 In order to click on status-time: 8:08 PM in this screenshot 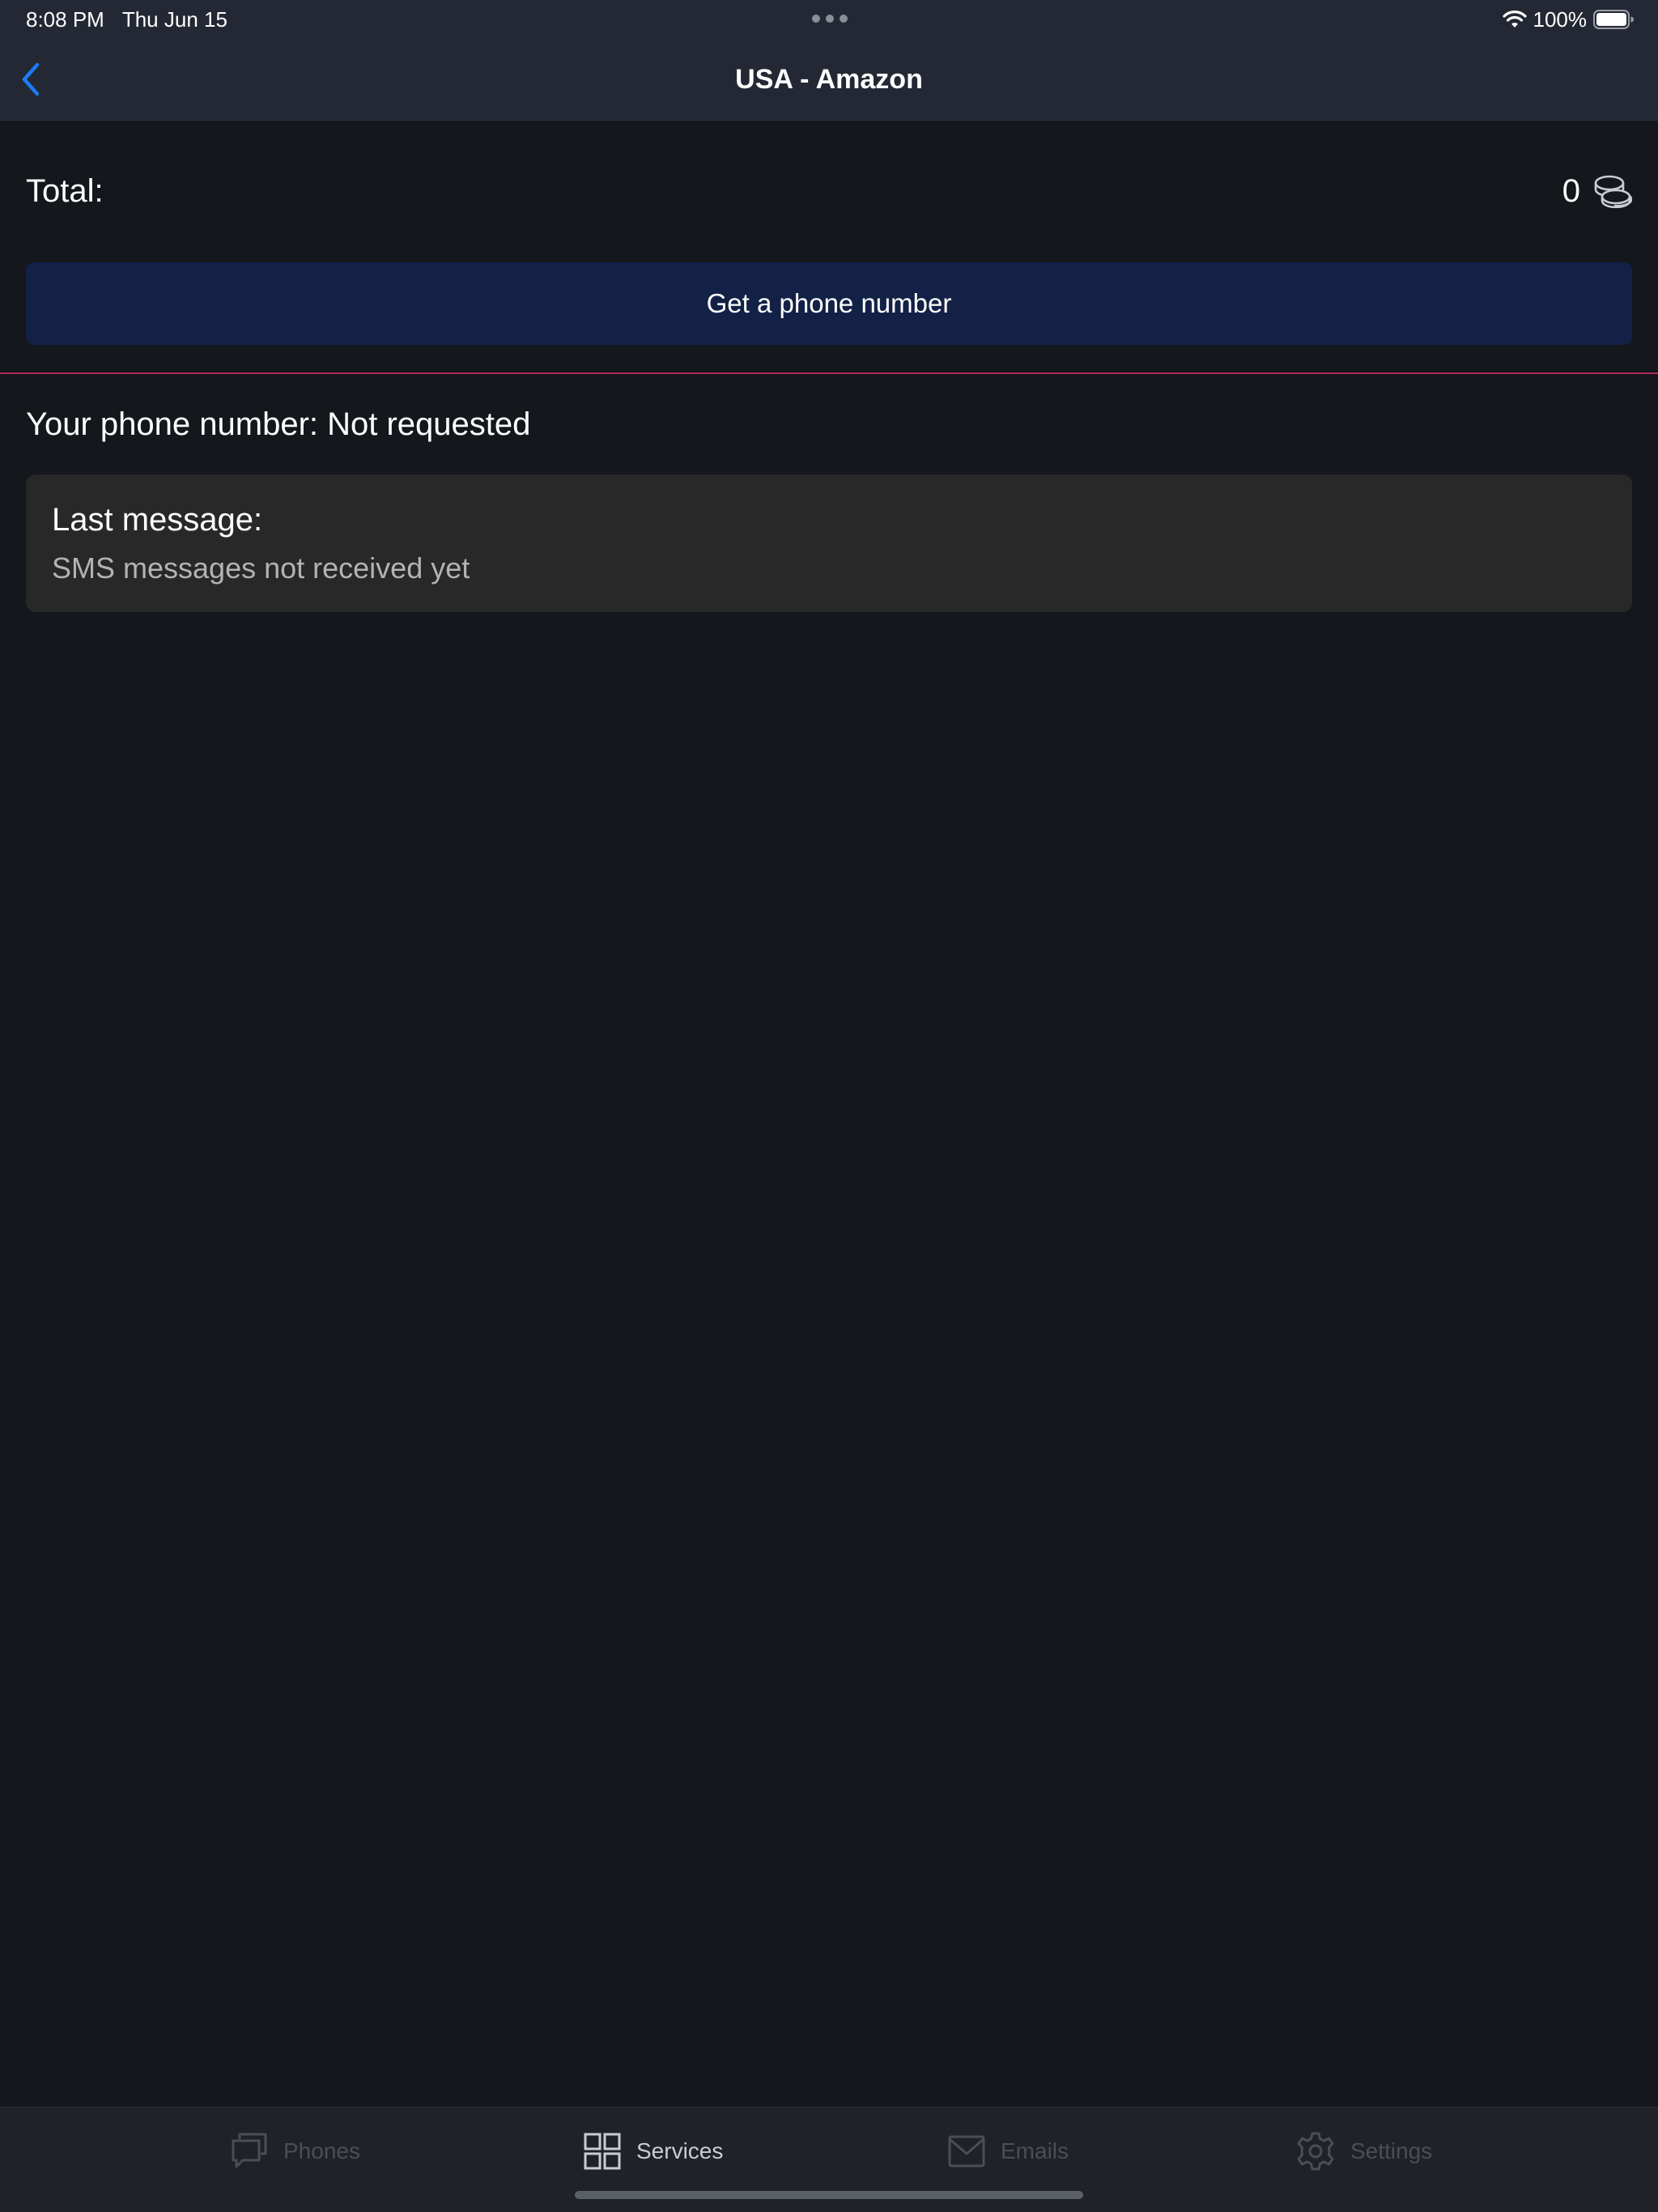, I will do `click(65, 19)`.